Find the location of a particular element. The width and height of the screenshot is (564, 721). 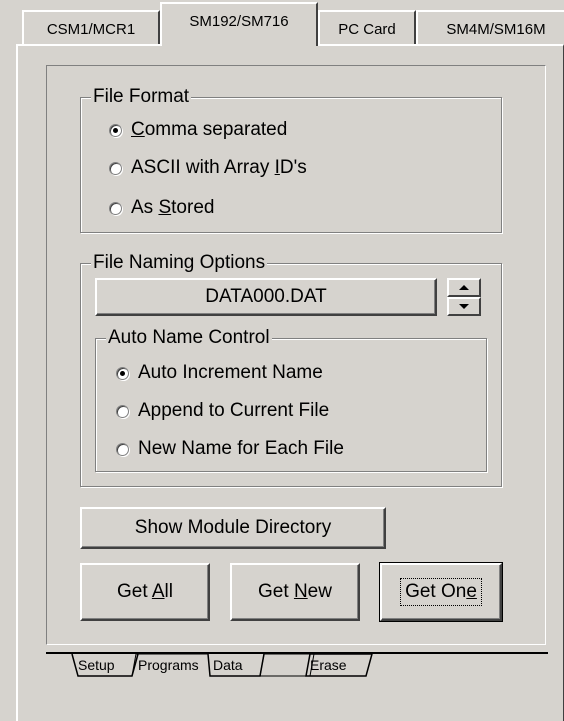

radio-as-stored: As Stored is located at coordinates (161, 208).